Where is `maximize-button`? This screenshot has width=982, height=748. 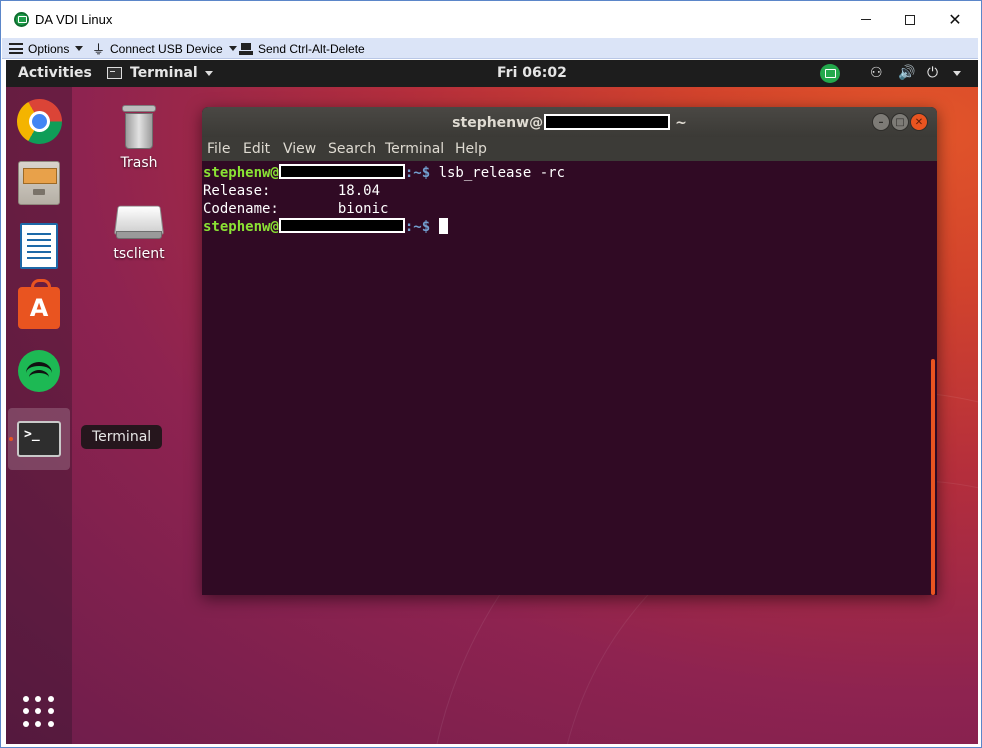 maximize-button is located at coordinates (910, 19).